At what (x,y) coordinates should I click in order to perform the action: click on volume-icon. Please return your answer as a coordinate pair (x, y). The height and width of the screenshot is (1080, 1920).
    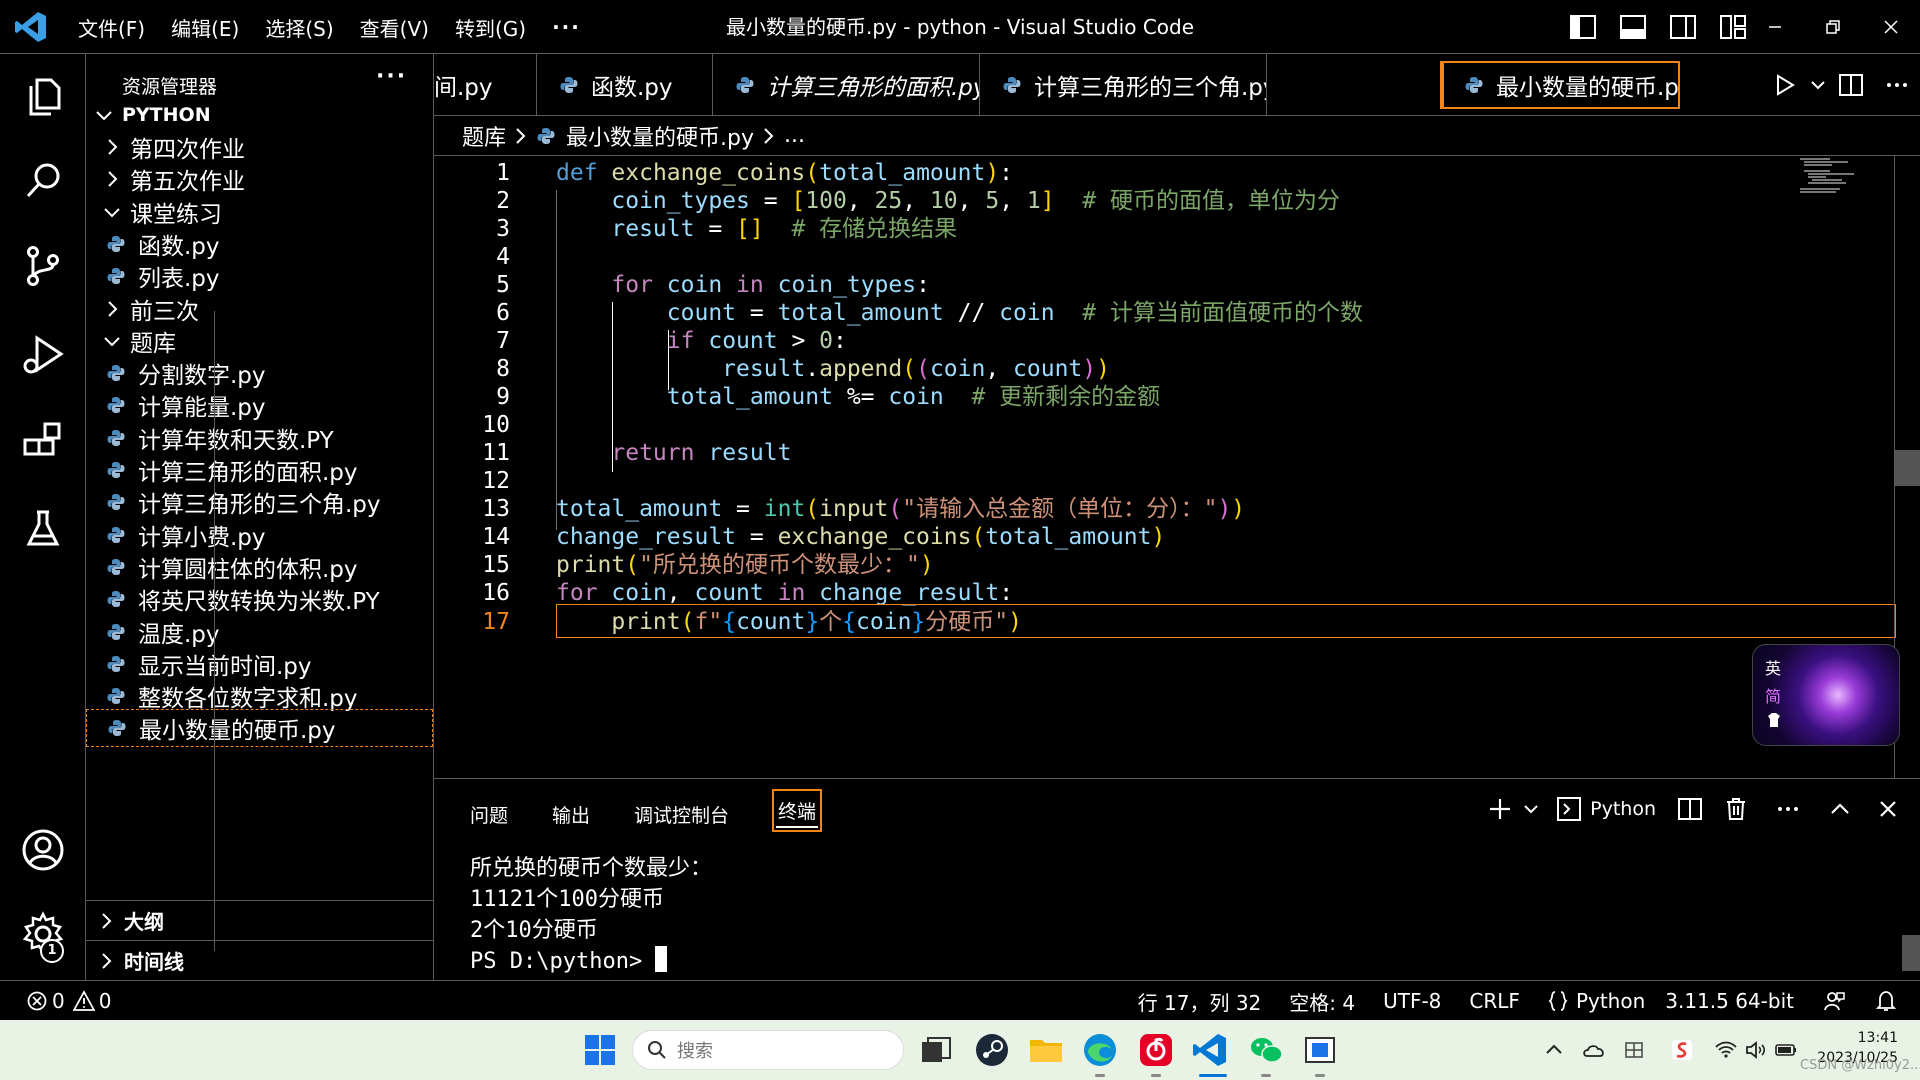
    Looking at the image, I should click on (1756, 1050).